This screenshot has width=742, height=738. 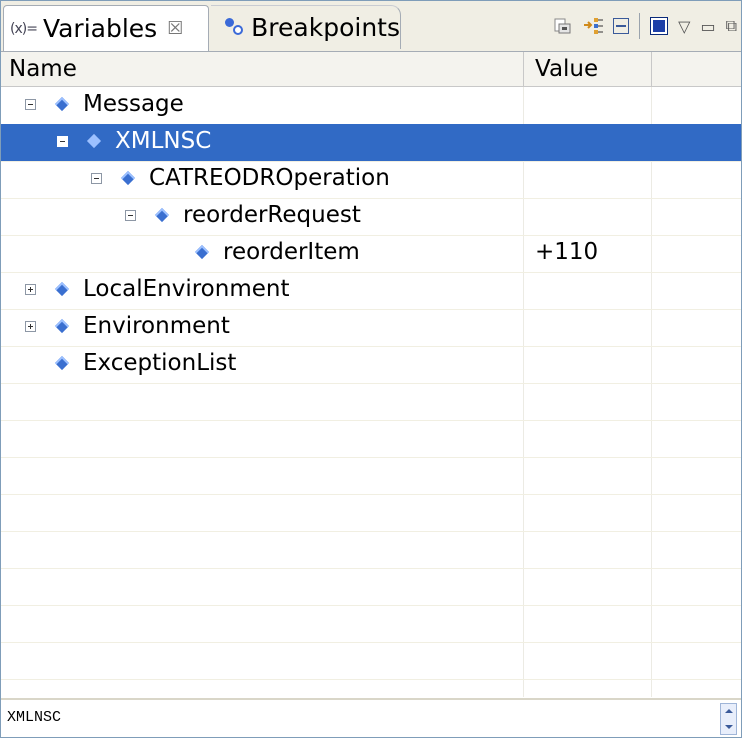 I want to click on toolbar-separator, so click(x=640, y=26).